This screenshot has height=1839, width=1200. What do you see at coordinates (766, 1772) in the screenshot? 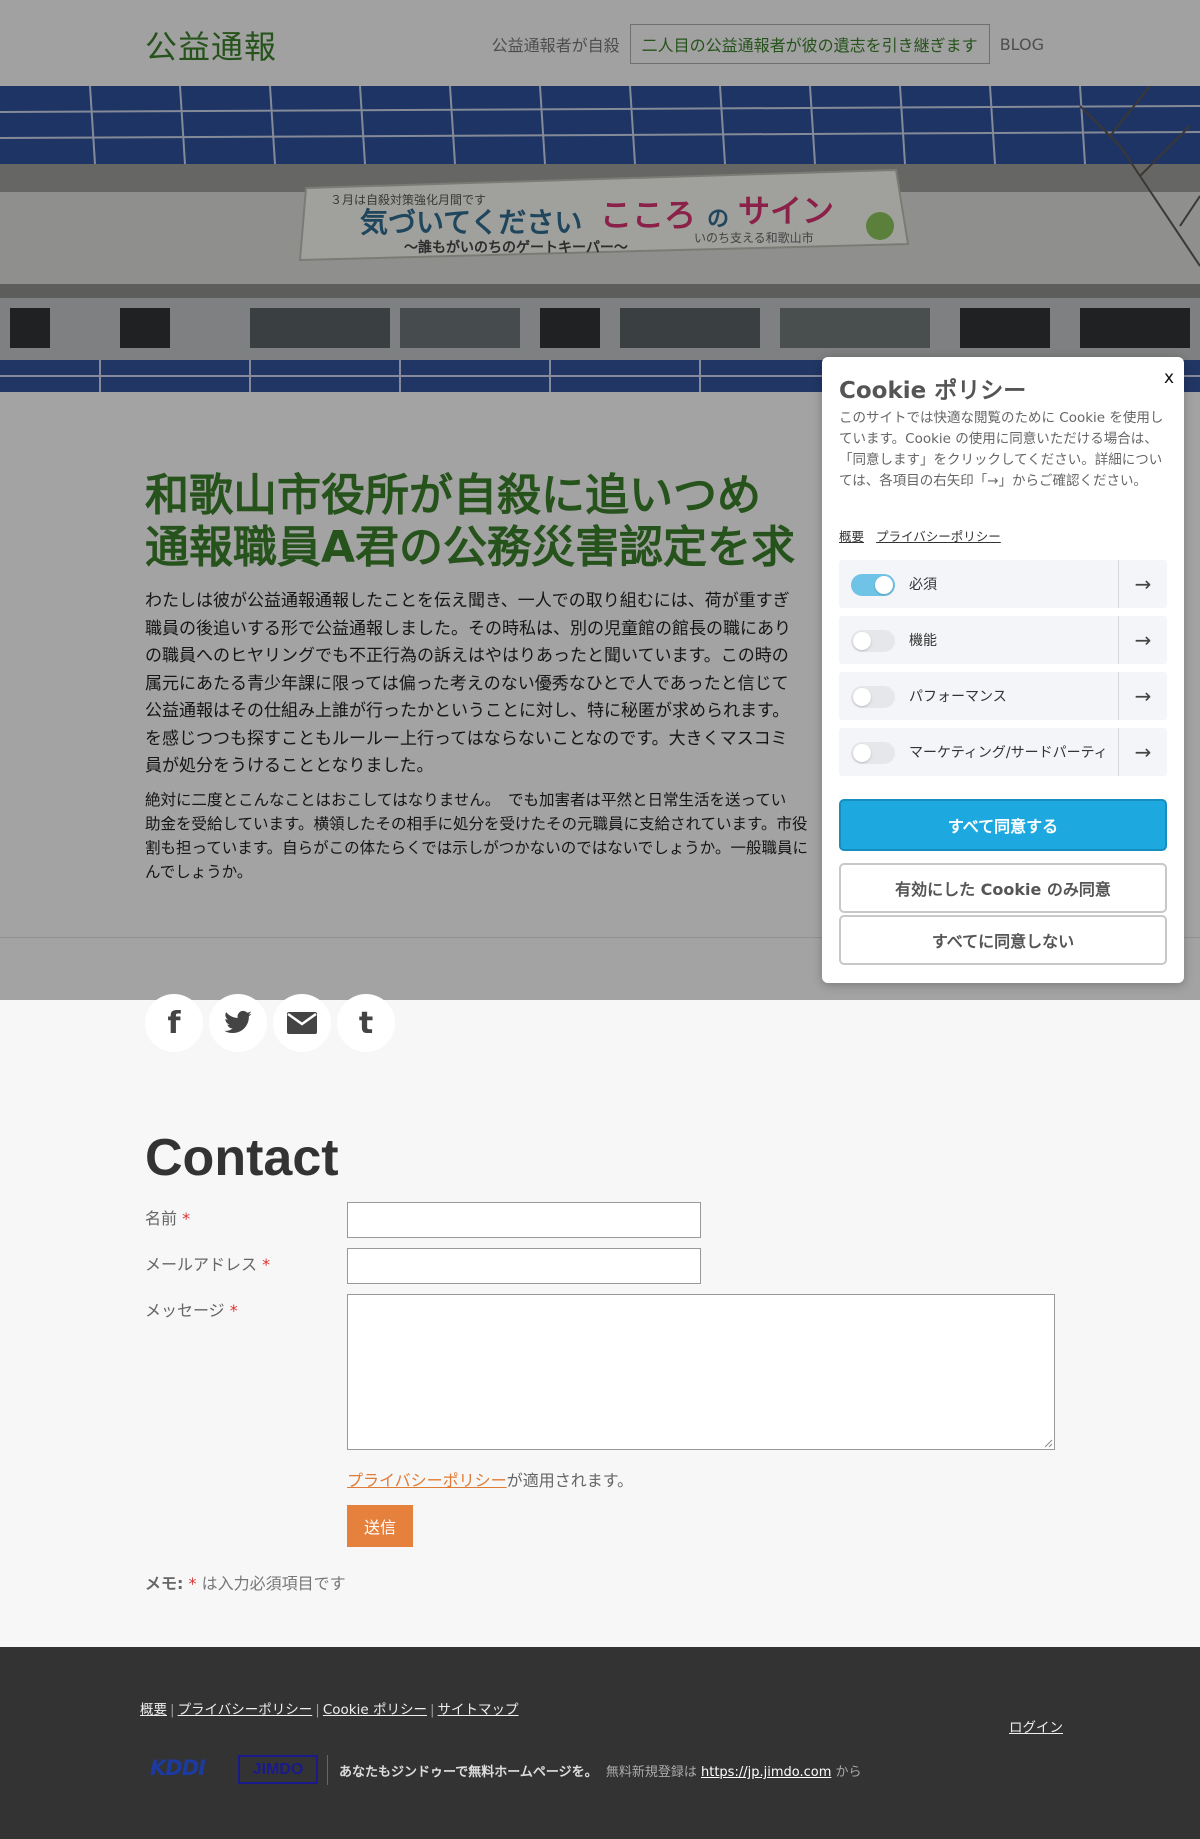
I see `jimdo-signup-link: https://jp.jimdo.com` at bounding box center [766, 1772].